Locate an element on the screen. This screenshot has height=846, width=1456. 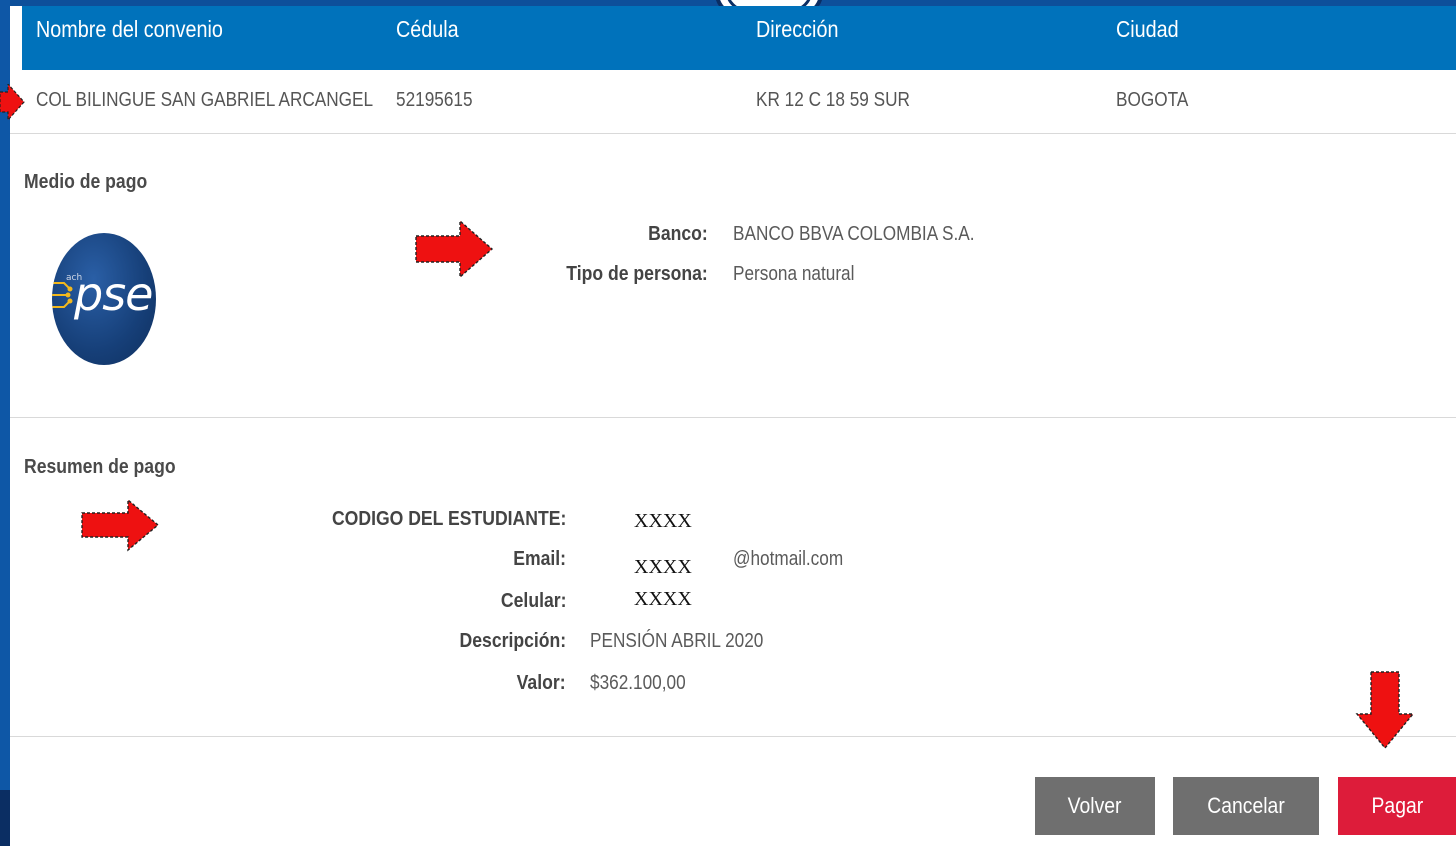
resumen-pago-title: Resumen de pago is located at coordinates (100, 467).